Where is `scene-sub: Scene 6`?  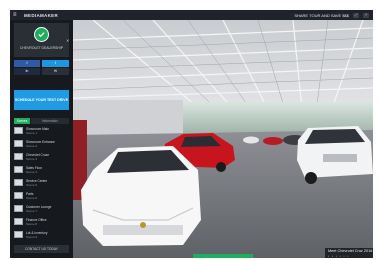
scene-sub: Scene 6 is located at coordinates (32, 198).